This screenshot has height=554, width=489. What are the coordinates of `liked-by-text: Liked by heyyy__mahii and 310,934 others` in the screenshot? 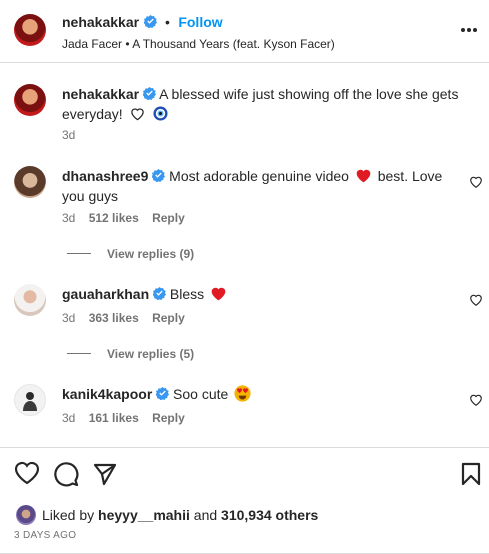 It's located at (180, 515).